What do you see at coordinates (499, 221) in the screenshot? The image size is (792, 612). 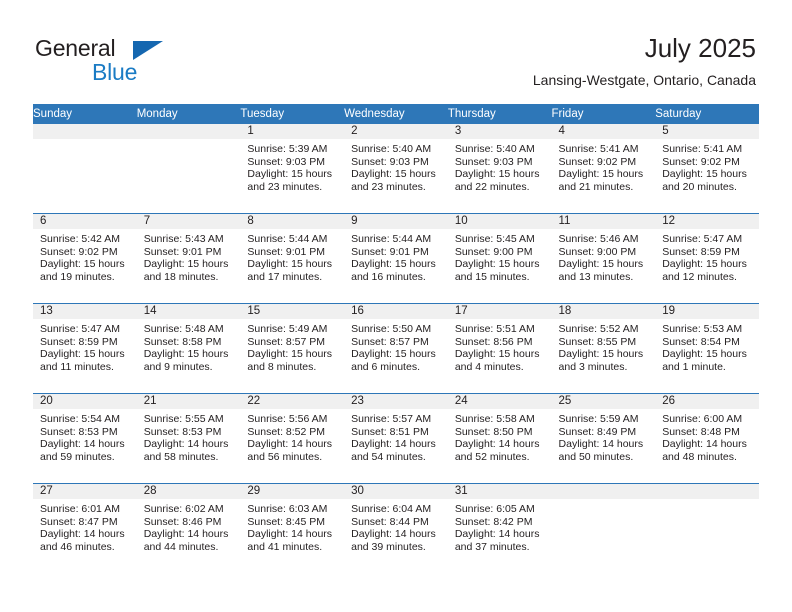 I see `day-number: 10` at bounding box center [499, 221].